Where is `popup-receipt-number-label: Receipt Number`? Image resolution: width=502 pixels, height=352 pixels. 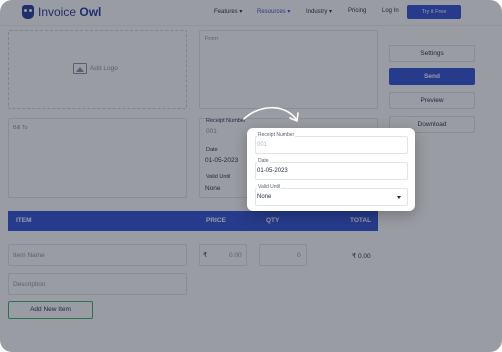
popup-receipt-number-label: Receipt Number is located at coordinates (276, 135).